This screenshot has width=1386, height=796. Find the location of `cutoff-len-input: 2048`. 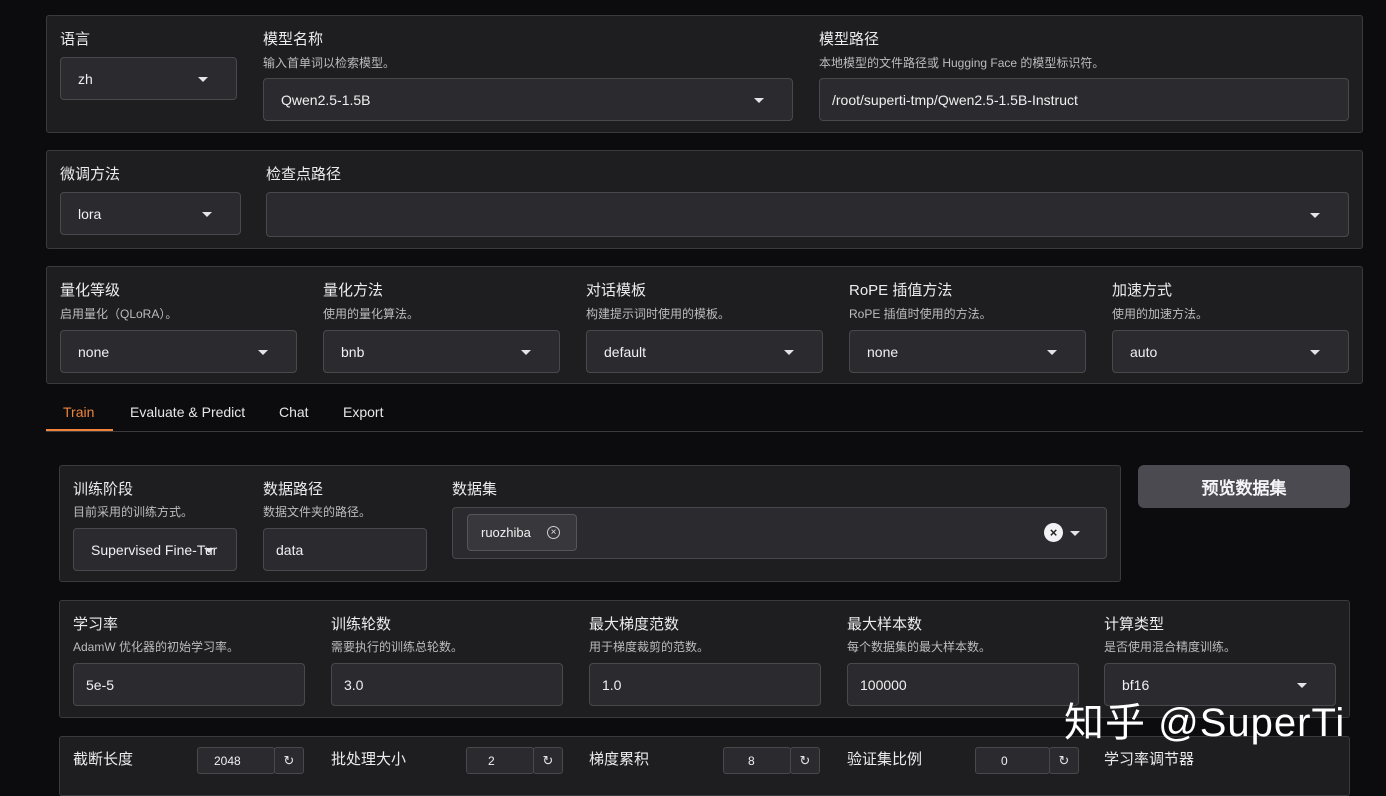

cutoff-len-input: 2048 is located at coordinates (236, 760).